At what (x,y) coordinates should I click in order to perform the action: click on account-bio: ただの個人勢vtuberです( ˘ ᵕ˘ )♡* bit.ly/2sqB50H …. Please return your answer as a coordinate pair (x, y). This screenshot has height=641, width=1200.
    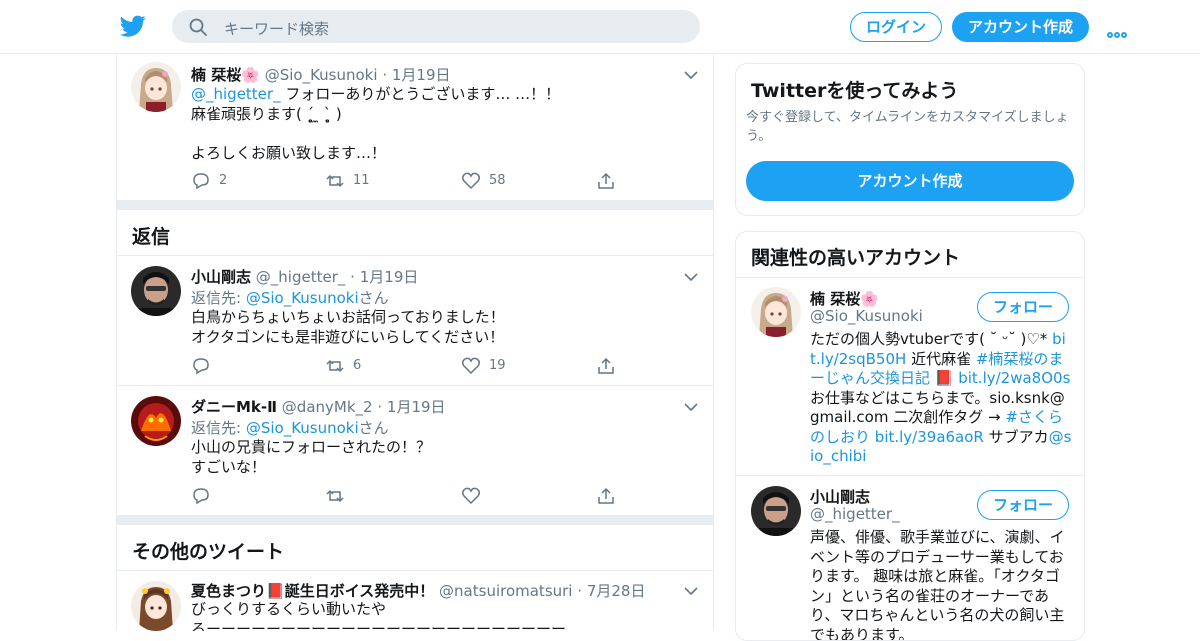
    Looking at the image, I should click on (941, 398).